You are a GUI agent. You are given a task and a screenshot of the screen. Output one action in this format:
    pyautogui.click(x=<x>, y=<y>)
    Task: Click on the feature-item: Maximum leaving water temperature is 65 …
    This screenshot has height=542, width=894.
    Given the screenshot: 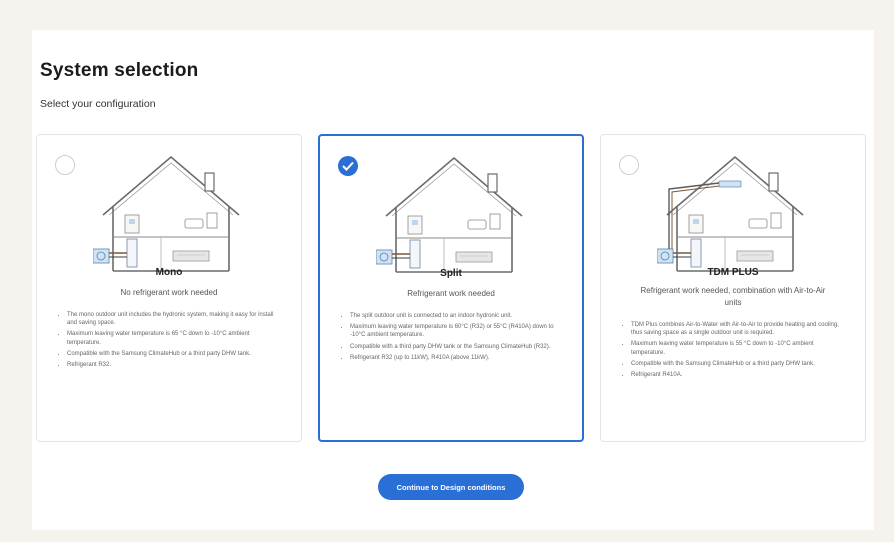 What is the action you would take?
    pyautogui.click(x=176, y=338)
    